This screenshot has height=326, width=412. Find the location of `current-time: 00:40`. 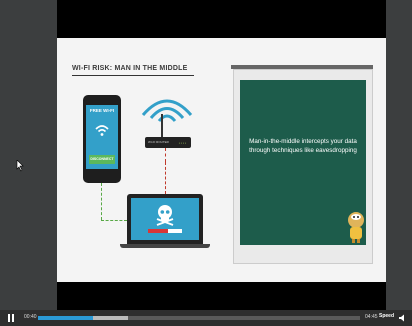

current-time: 00:40 is located at coordinates (30, 317).